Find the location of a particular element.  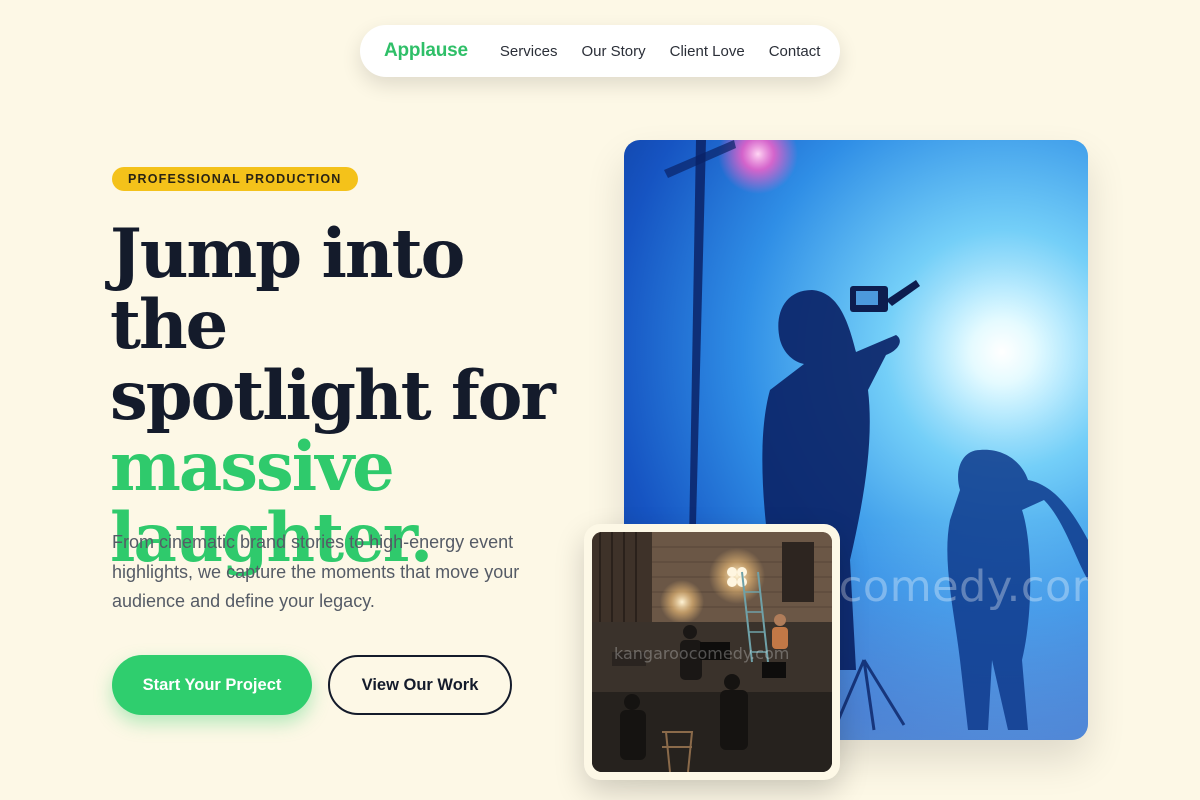

nav-link-services: Services is located at coordinates (529, 51).